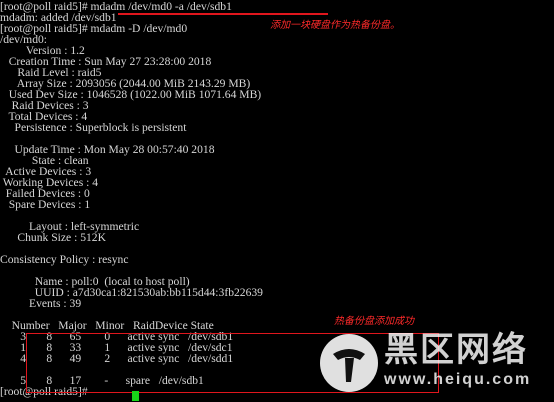 The width and height of the screenshot is (554, 402). I want to click on terminal-line: Events : 39, so click(41, 303).